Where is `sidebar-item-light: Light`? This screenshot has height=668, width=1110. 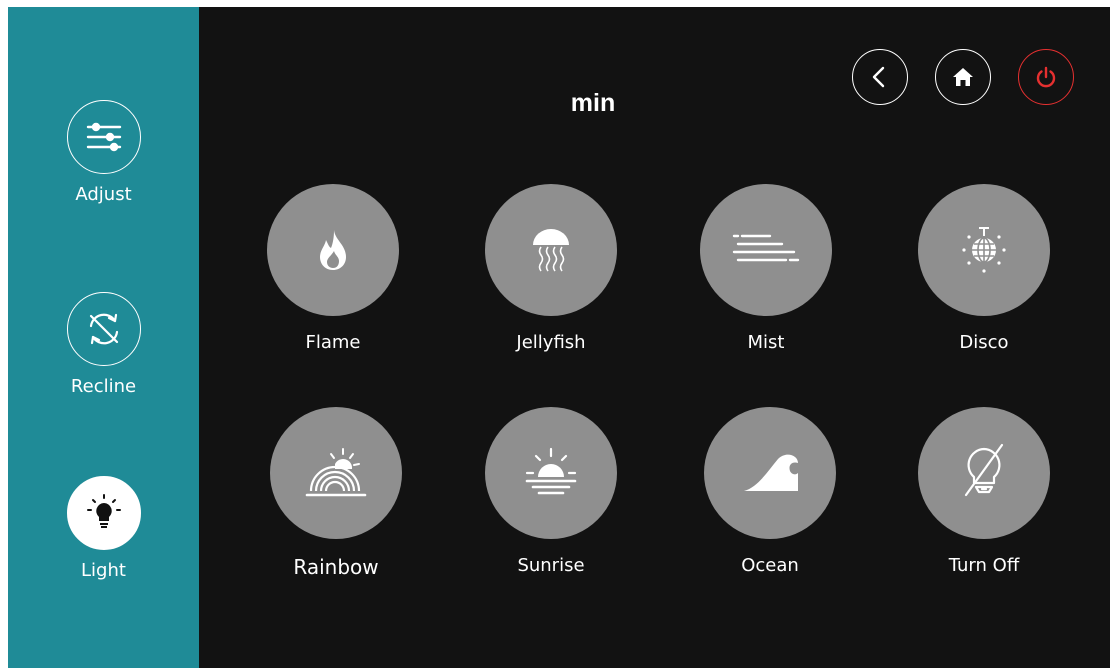
sidebar-item-light: Light is located at coordinates (103, 528).